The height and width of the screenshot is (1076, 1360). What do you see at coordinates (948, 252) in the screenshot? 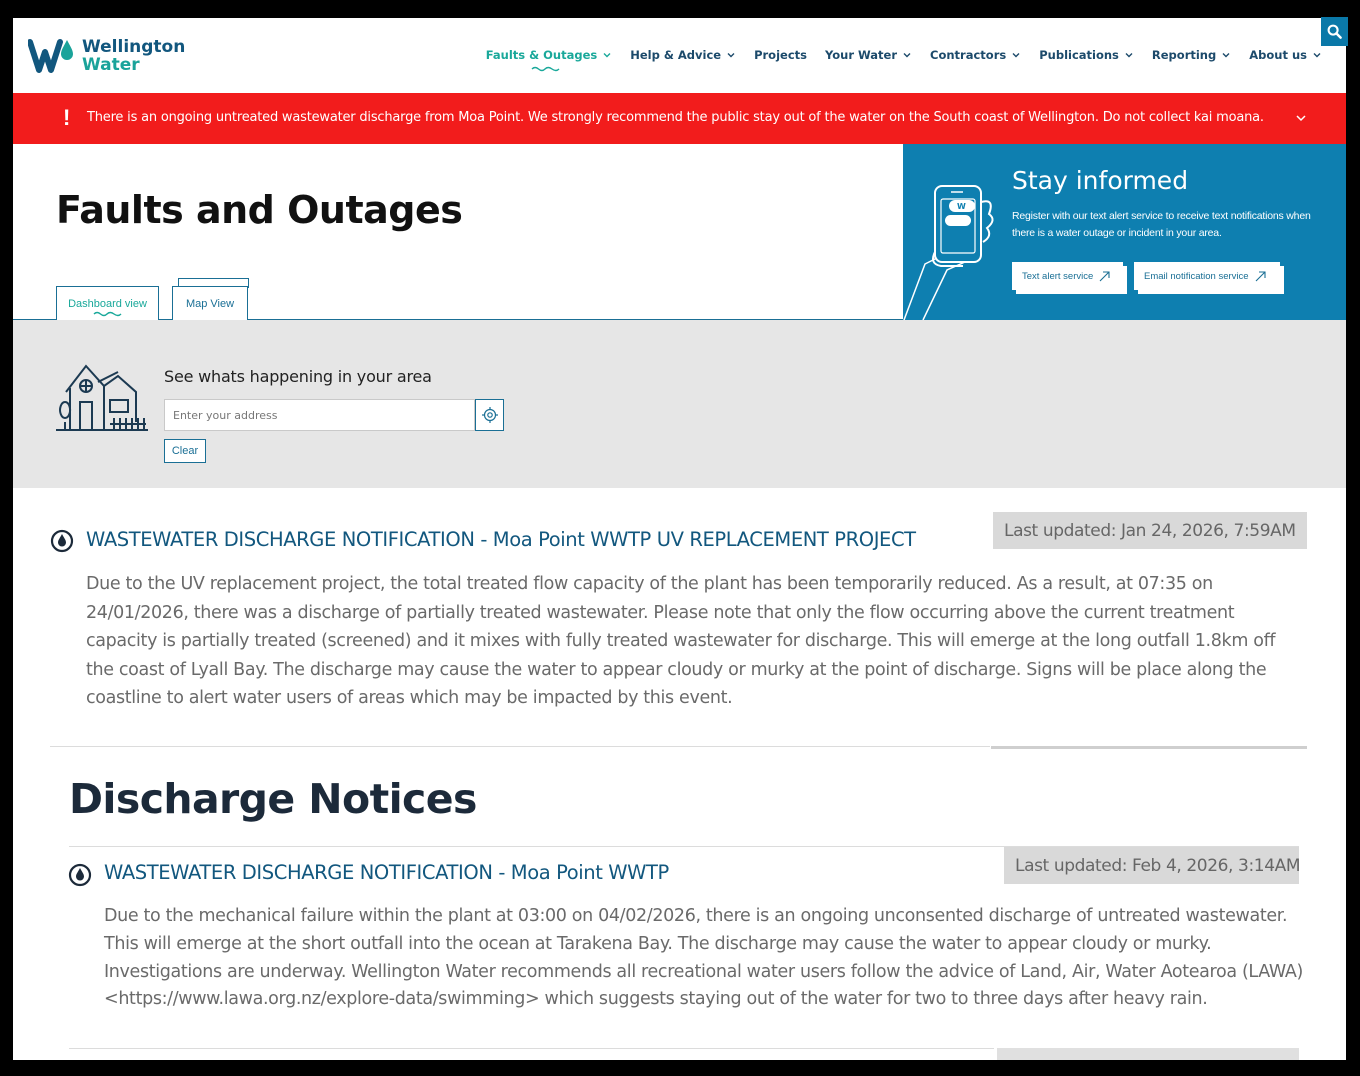
I see `phone-hand-illustration-icon: W` at bounding box center [948, 252].